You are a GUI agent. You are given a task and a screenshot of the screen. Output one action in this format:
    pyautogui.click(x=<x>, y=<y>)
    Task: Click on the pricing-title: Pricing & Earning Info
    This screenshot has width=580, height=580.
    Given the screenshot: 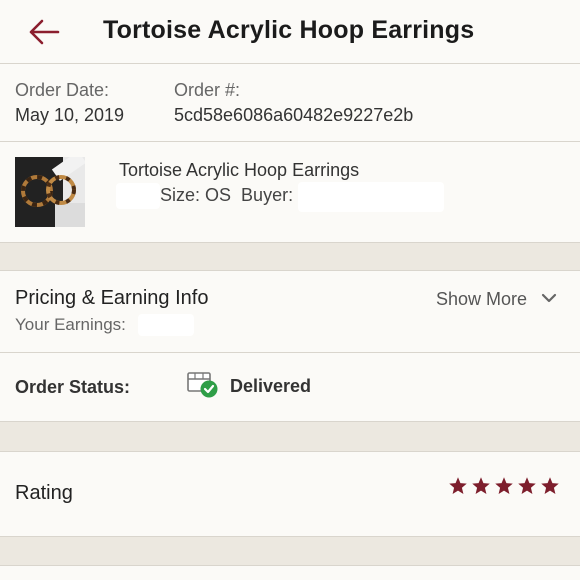 What is the action you would take?
    pyautogui.click(x=112, y=298)
    